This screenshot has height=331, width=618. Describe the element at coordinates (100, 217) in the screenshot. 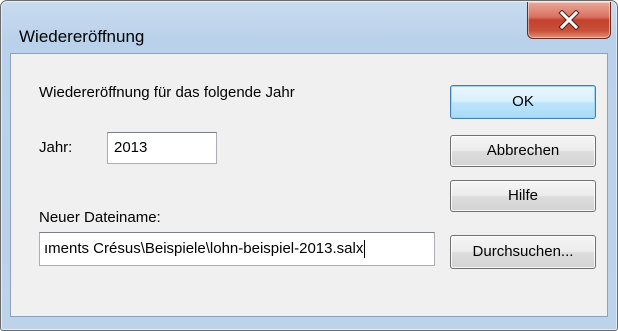

I see `filename-label: Neuer Dateiname:` at that location.